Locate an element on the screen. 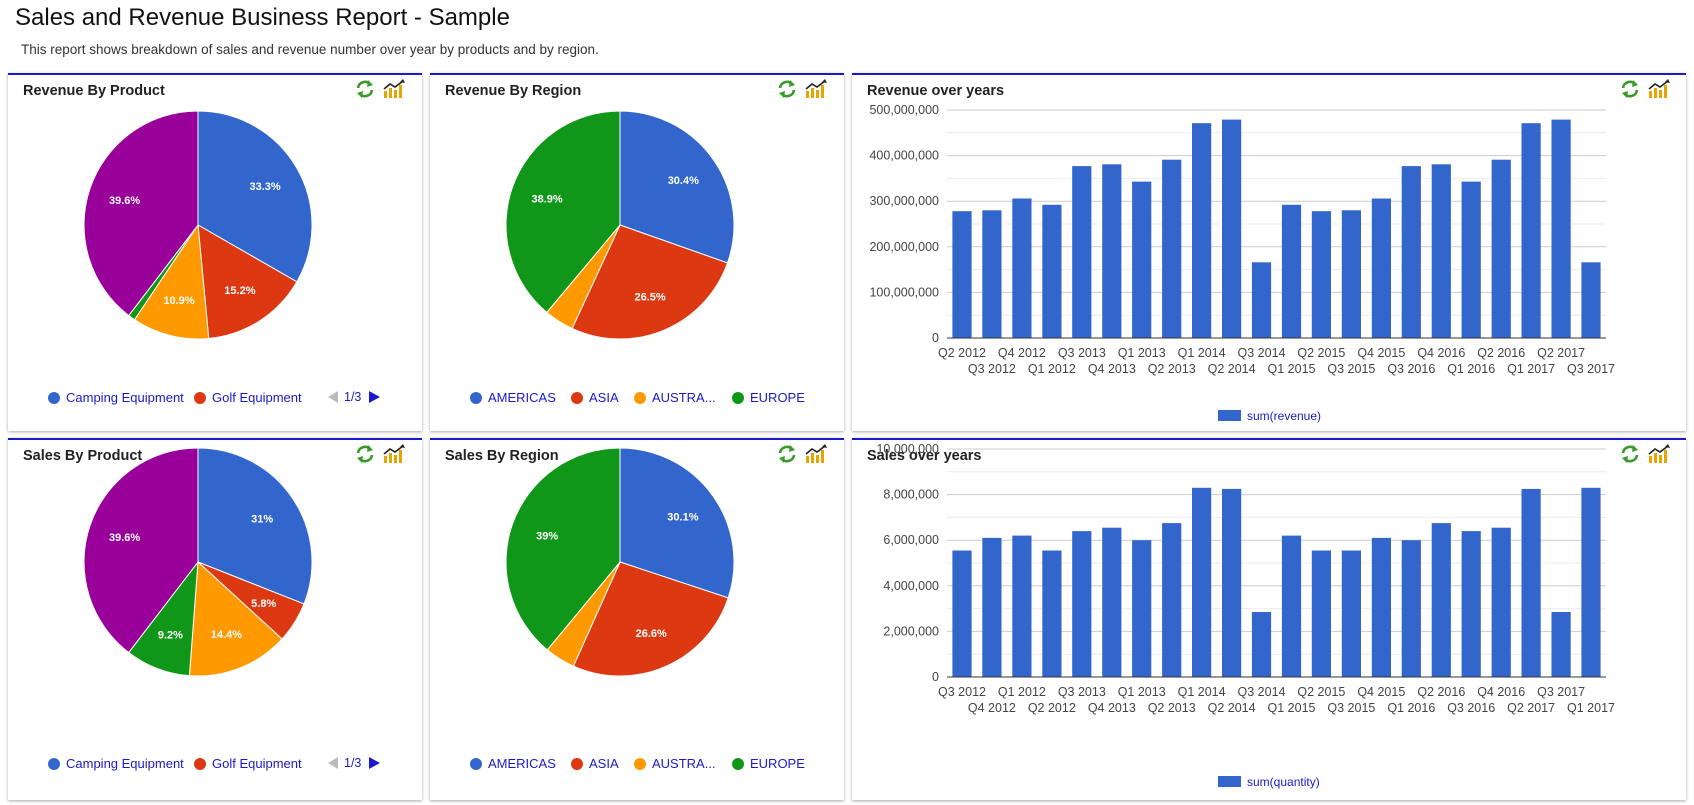 This screenshot has height=805, width=1694. y-tick-label: 200,000,000 is located at coordinates (904, 247).